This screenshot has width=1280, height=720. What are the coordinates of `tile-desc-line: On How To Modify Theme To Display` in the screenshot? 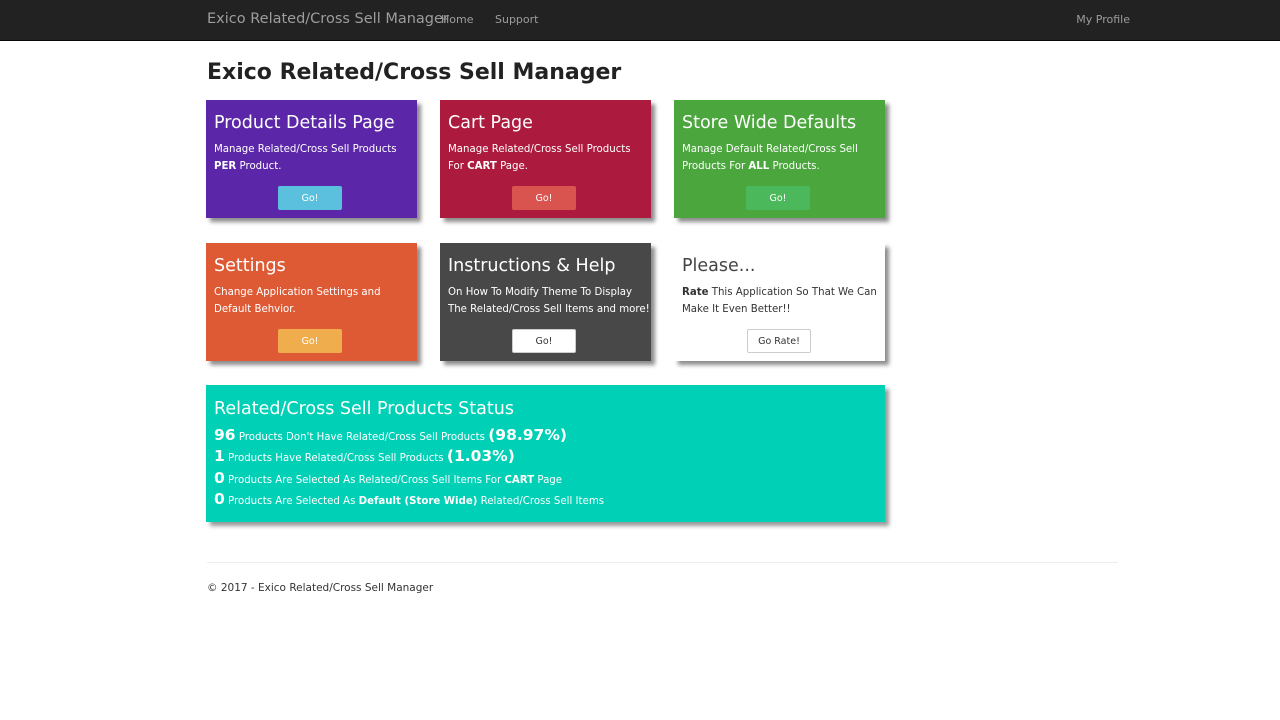 It's located at (540, 292).